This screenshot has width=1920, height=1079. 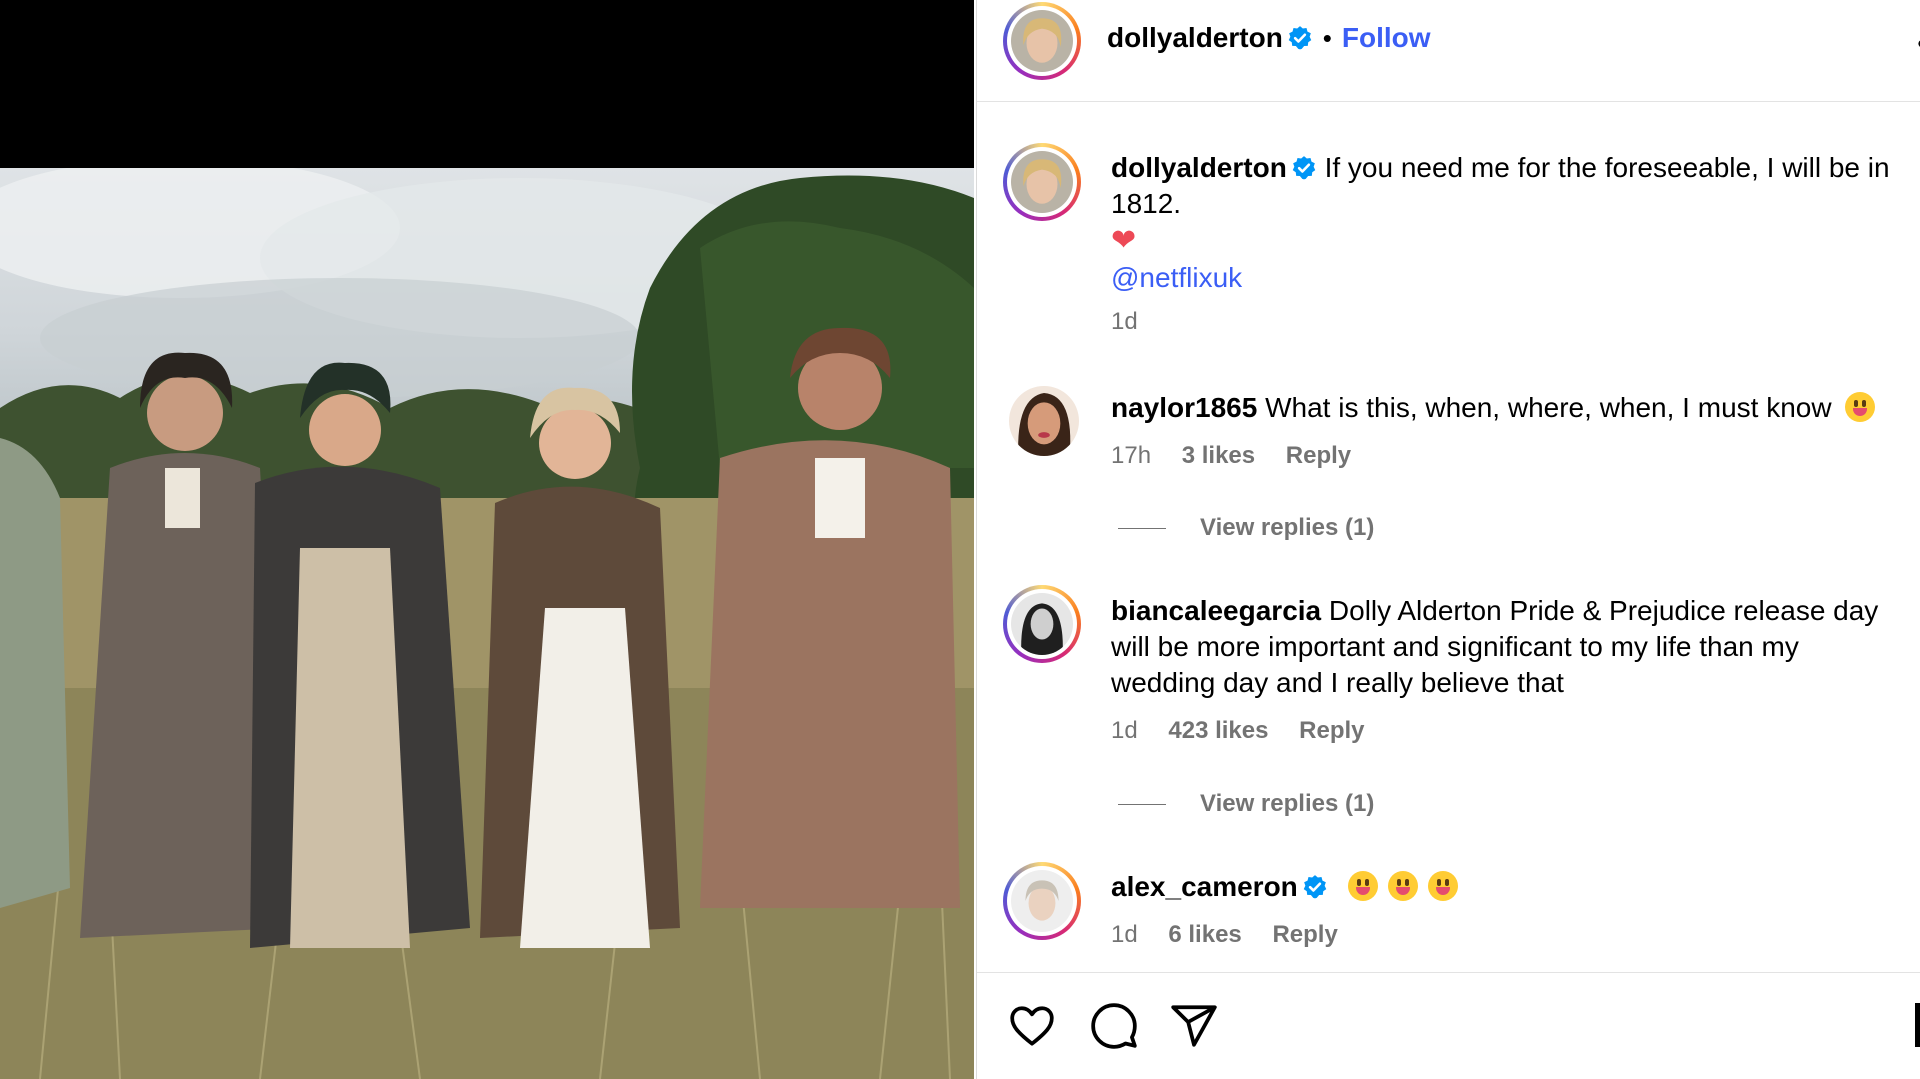 I want to click on comment-likes: 3 likes, so click(x=1218, y=455).